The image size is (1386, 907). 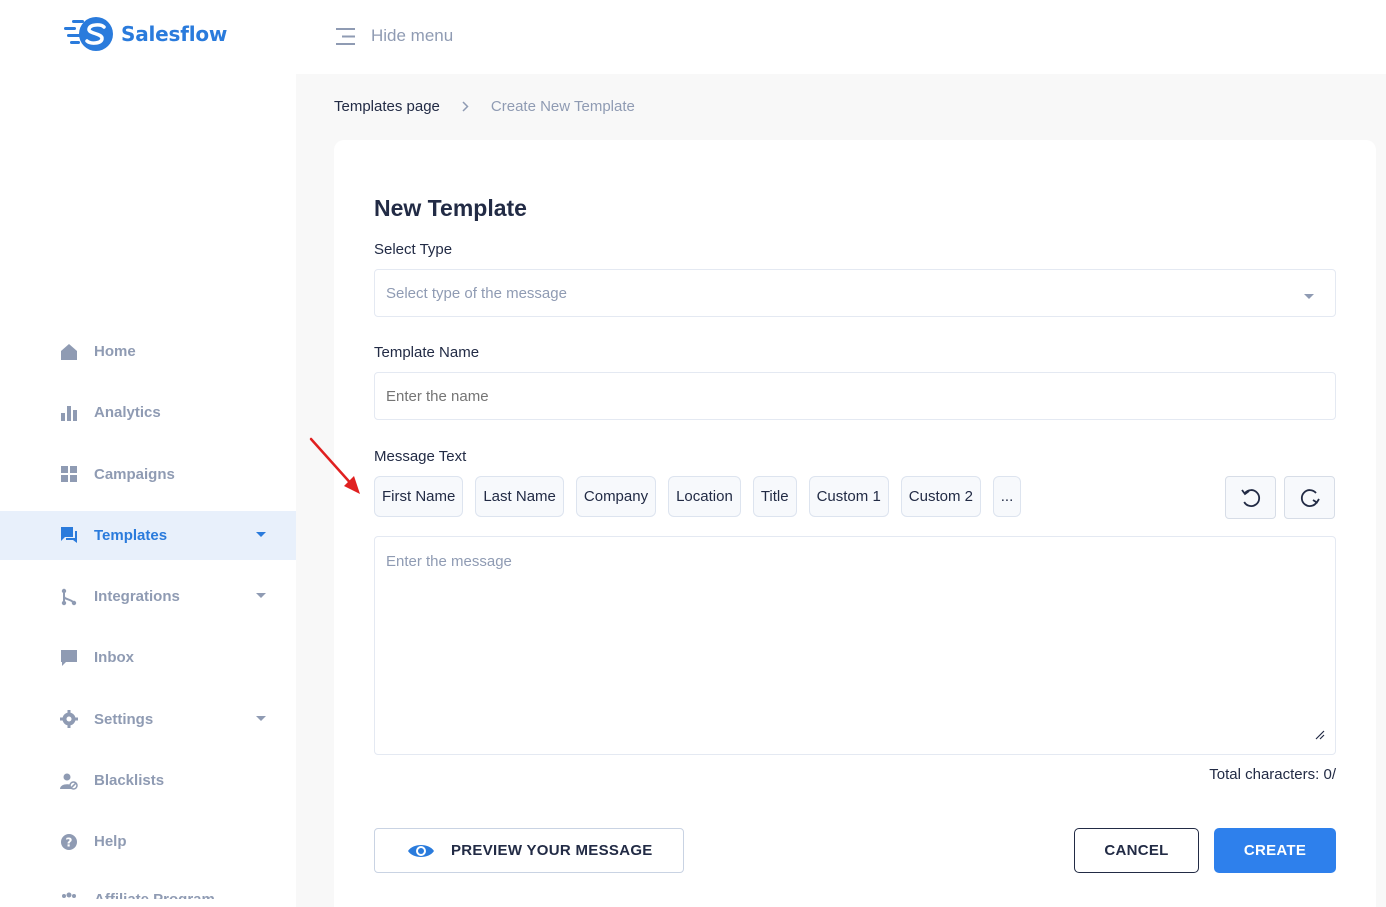 I want to click on message-icon, so click(x=69, y=658).